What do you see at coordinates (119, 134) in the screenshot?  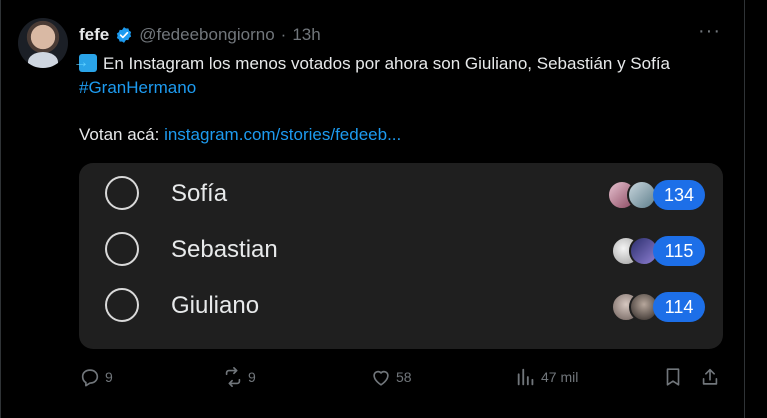 I see `votan-prefix: Votan acá:` at bounding box center [119, 134].